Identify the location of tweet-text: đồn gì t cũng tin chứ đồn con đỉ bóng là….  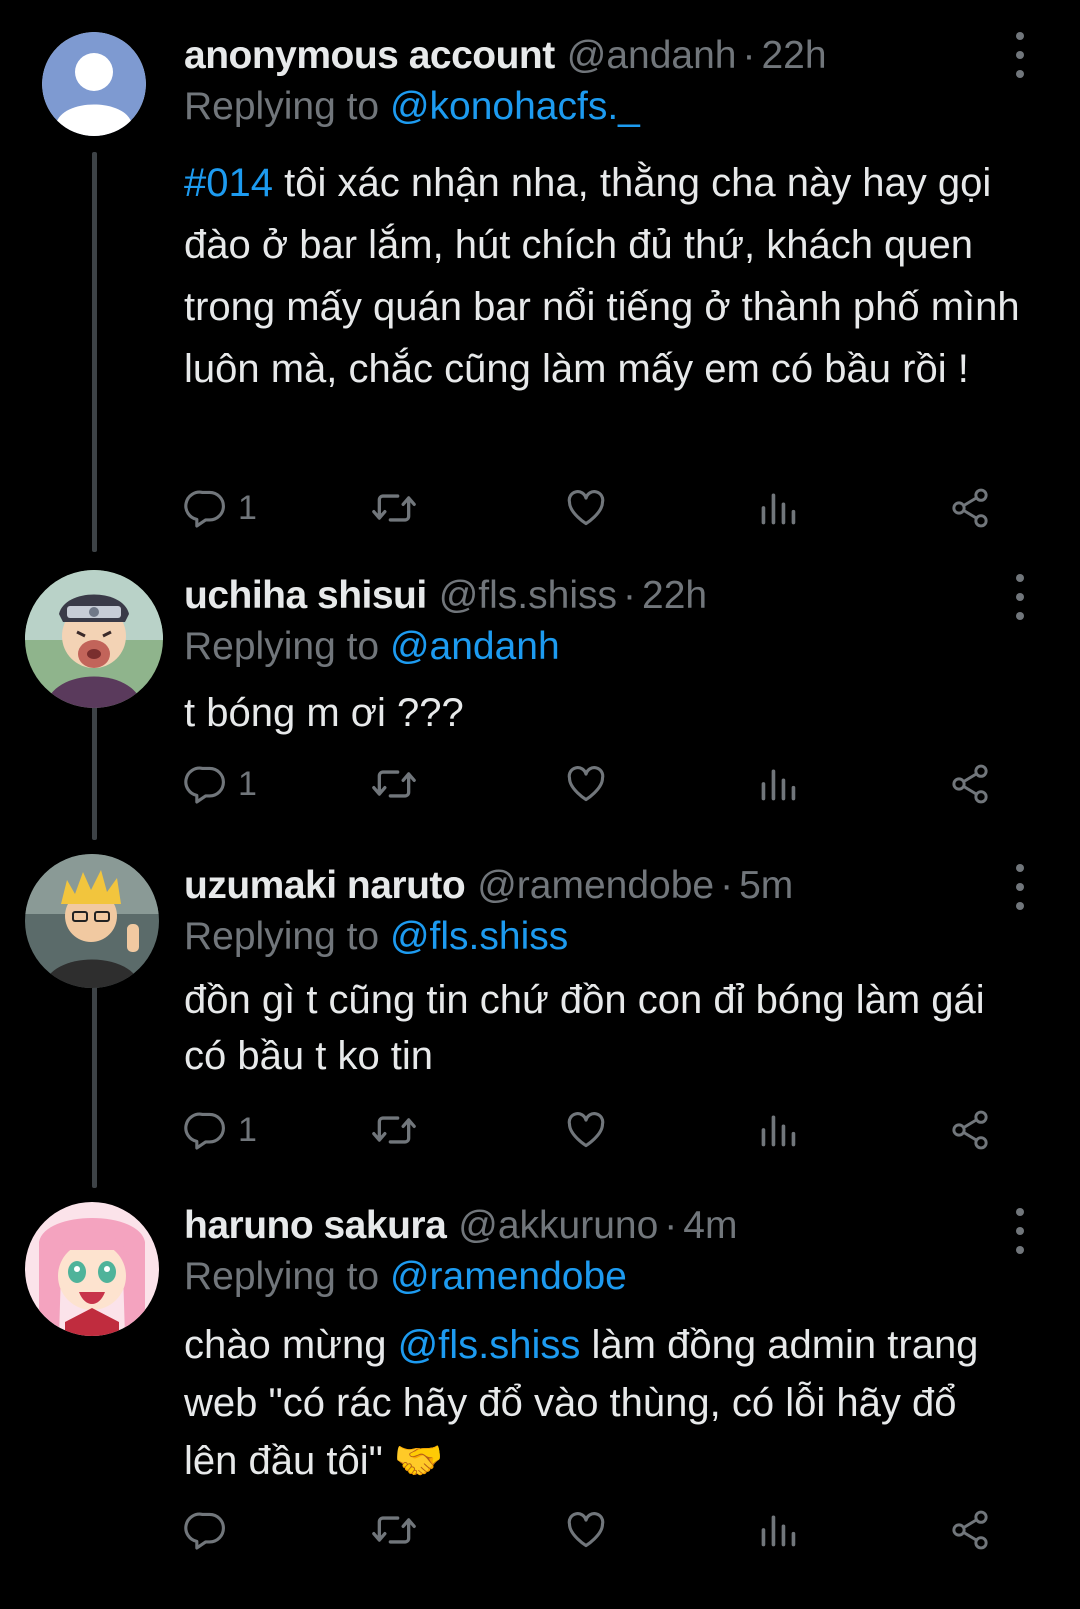
(584, 1028).